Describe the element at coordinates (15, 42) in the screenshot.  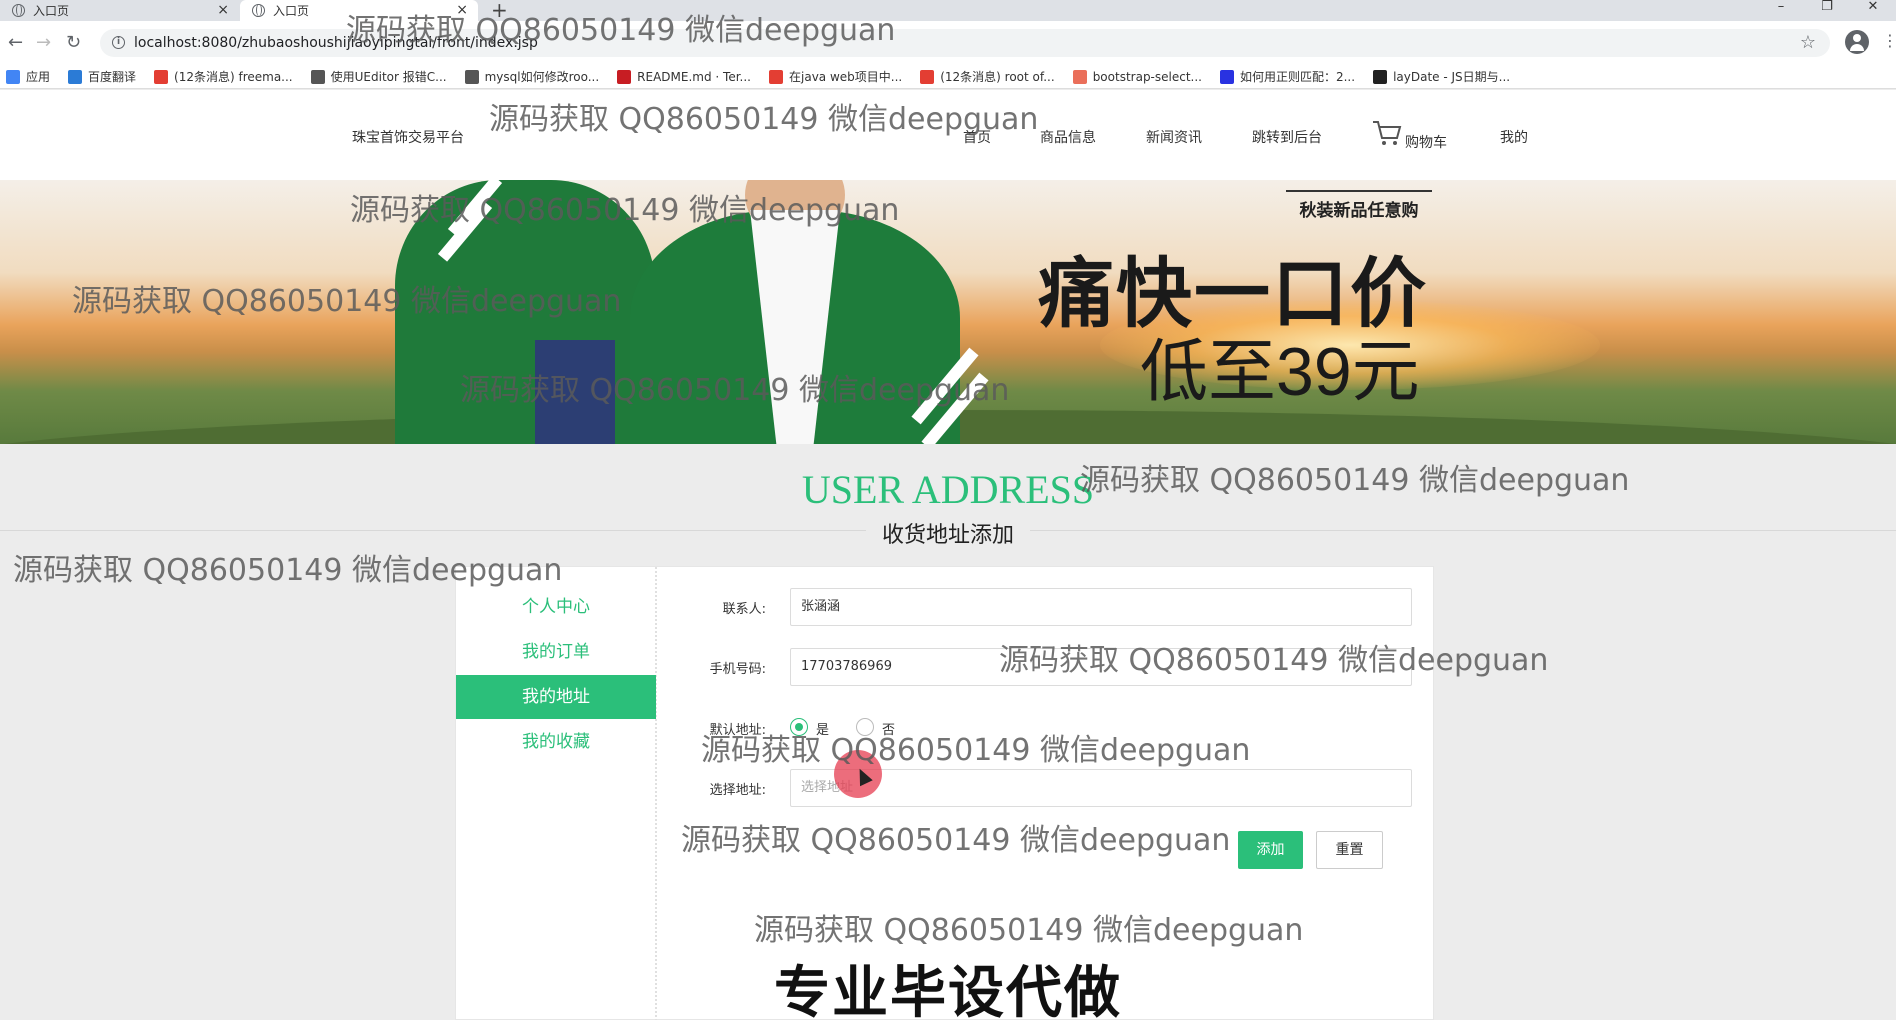
I see `back-icon: ←` at that location.